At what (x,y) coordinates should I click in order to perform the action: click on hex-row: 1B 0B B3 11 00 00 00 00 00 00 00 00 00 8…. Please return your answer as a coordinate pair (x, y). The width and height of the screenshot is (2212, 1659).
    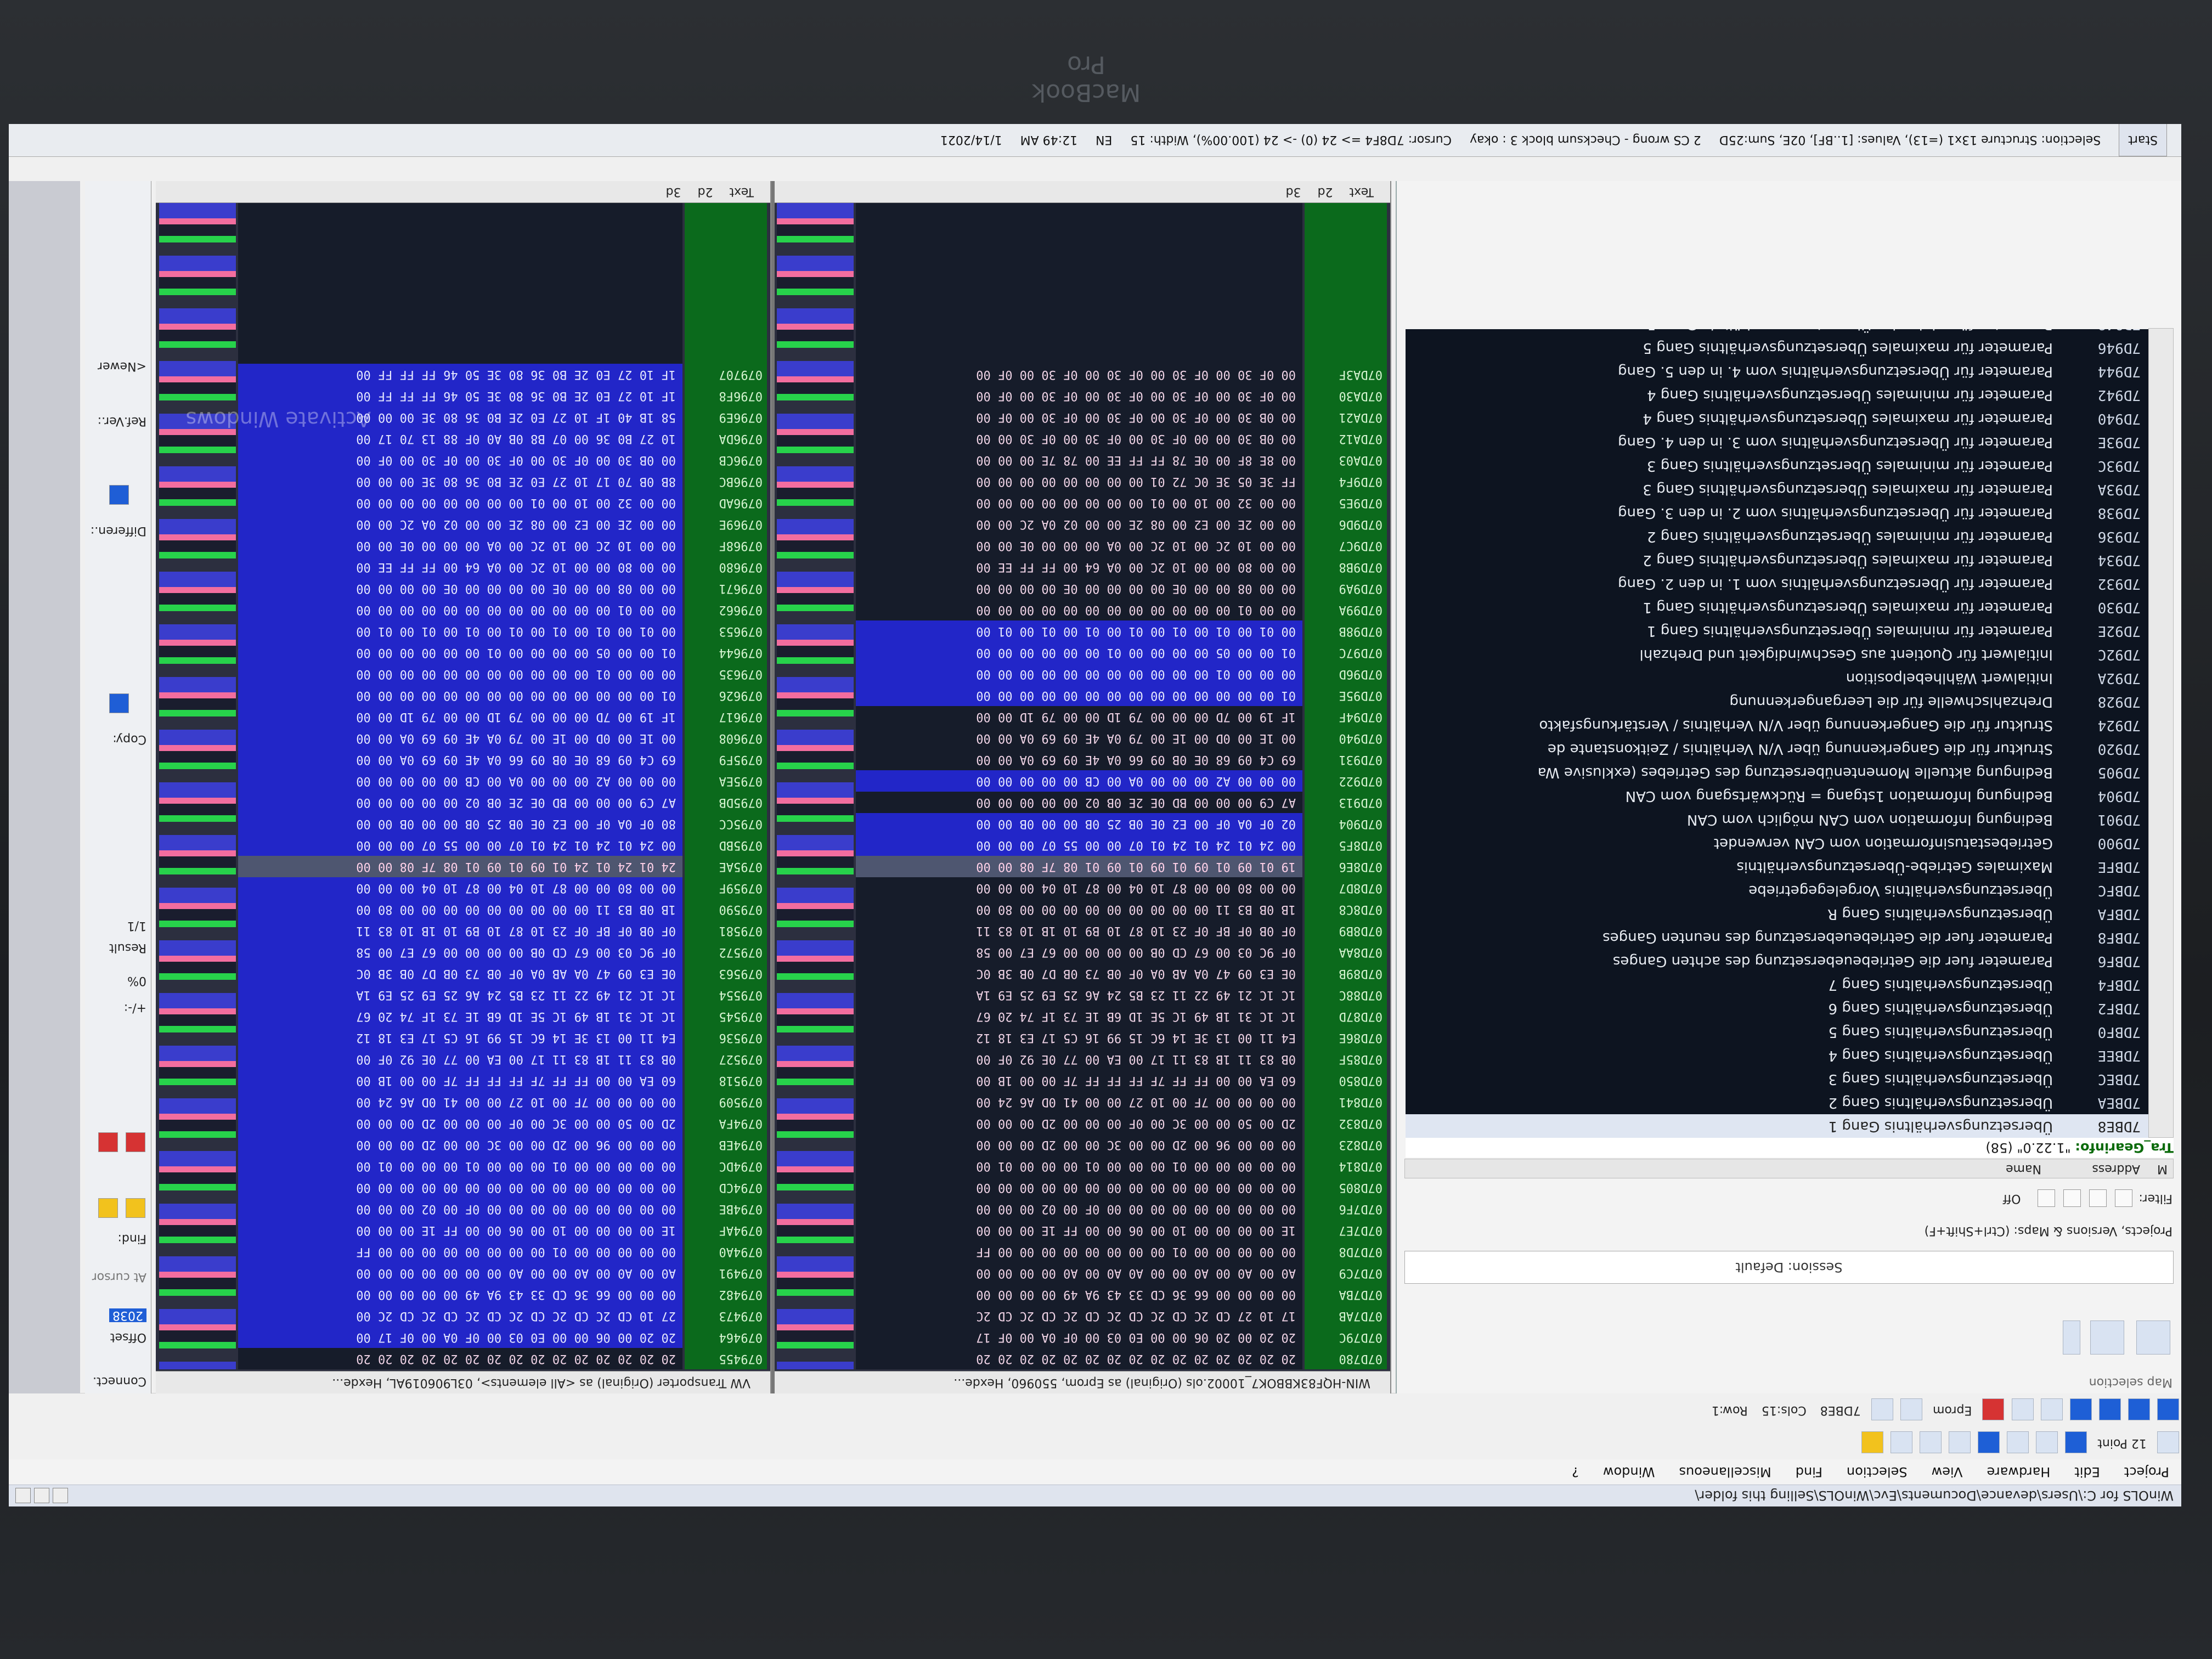
    Looking at the image, I should click on (460, 909).